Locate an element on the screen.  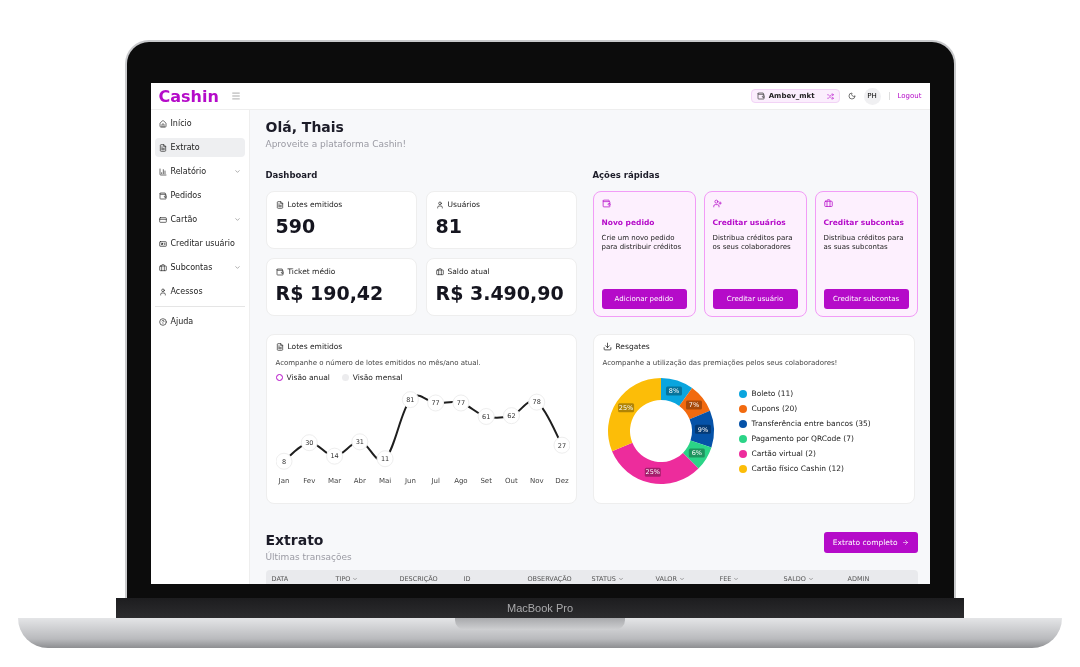
greeting-title: Olá, Thais is located at coordinates (305, 127).